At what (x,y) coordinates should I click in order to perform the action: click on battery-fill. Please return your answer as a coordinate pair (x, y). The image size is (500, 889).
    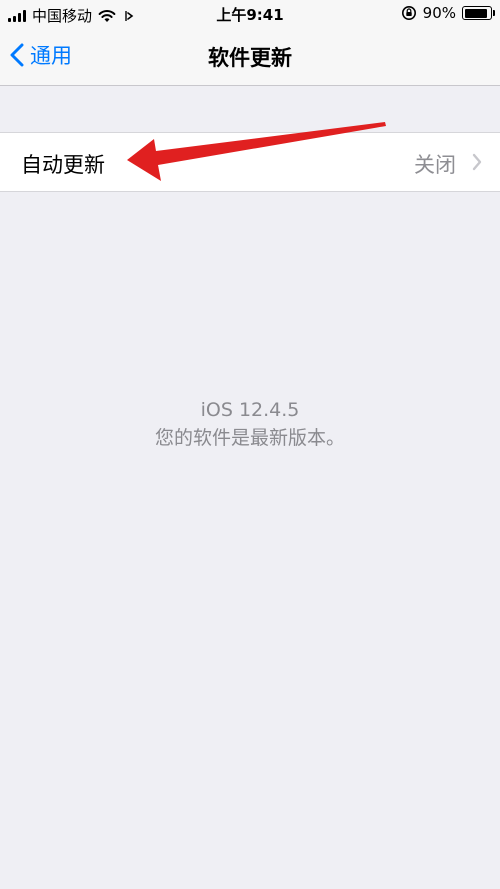
    Looking at the image, I should click on (475, 13).